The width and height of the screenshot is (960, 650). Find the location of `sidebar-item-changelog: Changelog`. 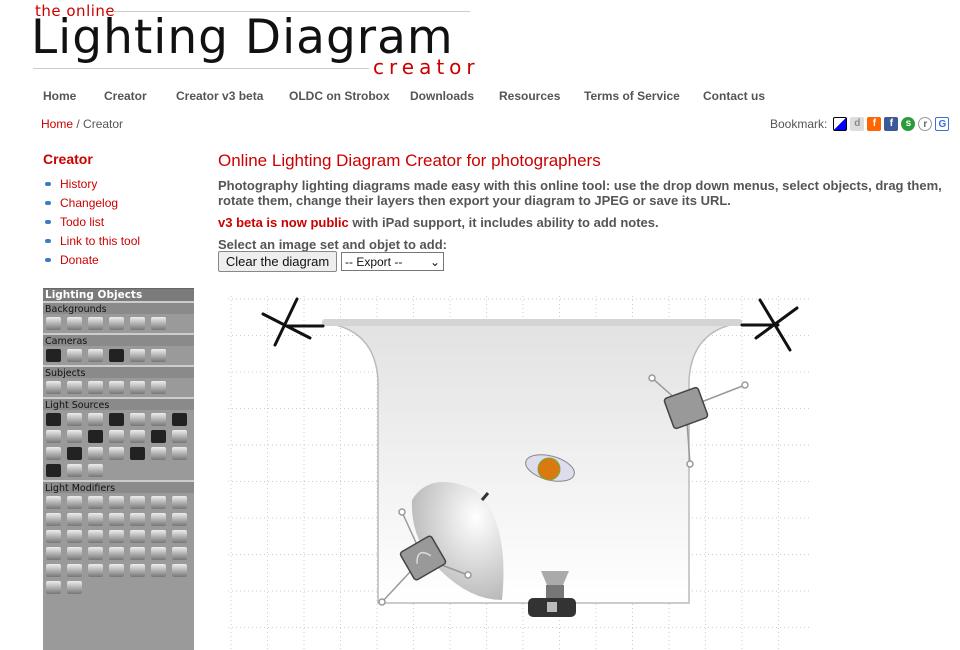

sidebar-item-changelog: Changelog is located at coordinates (92, 202).